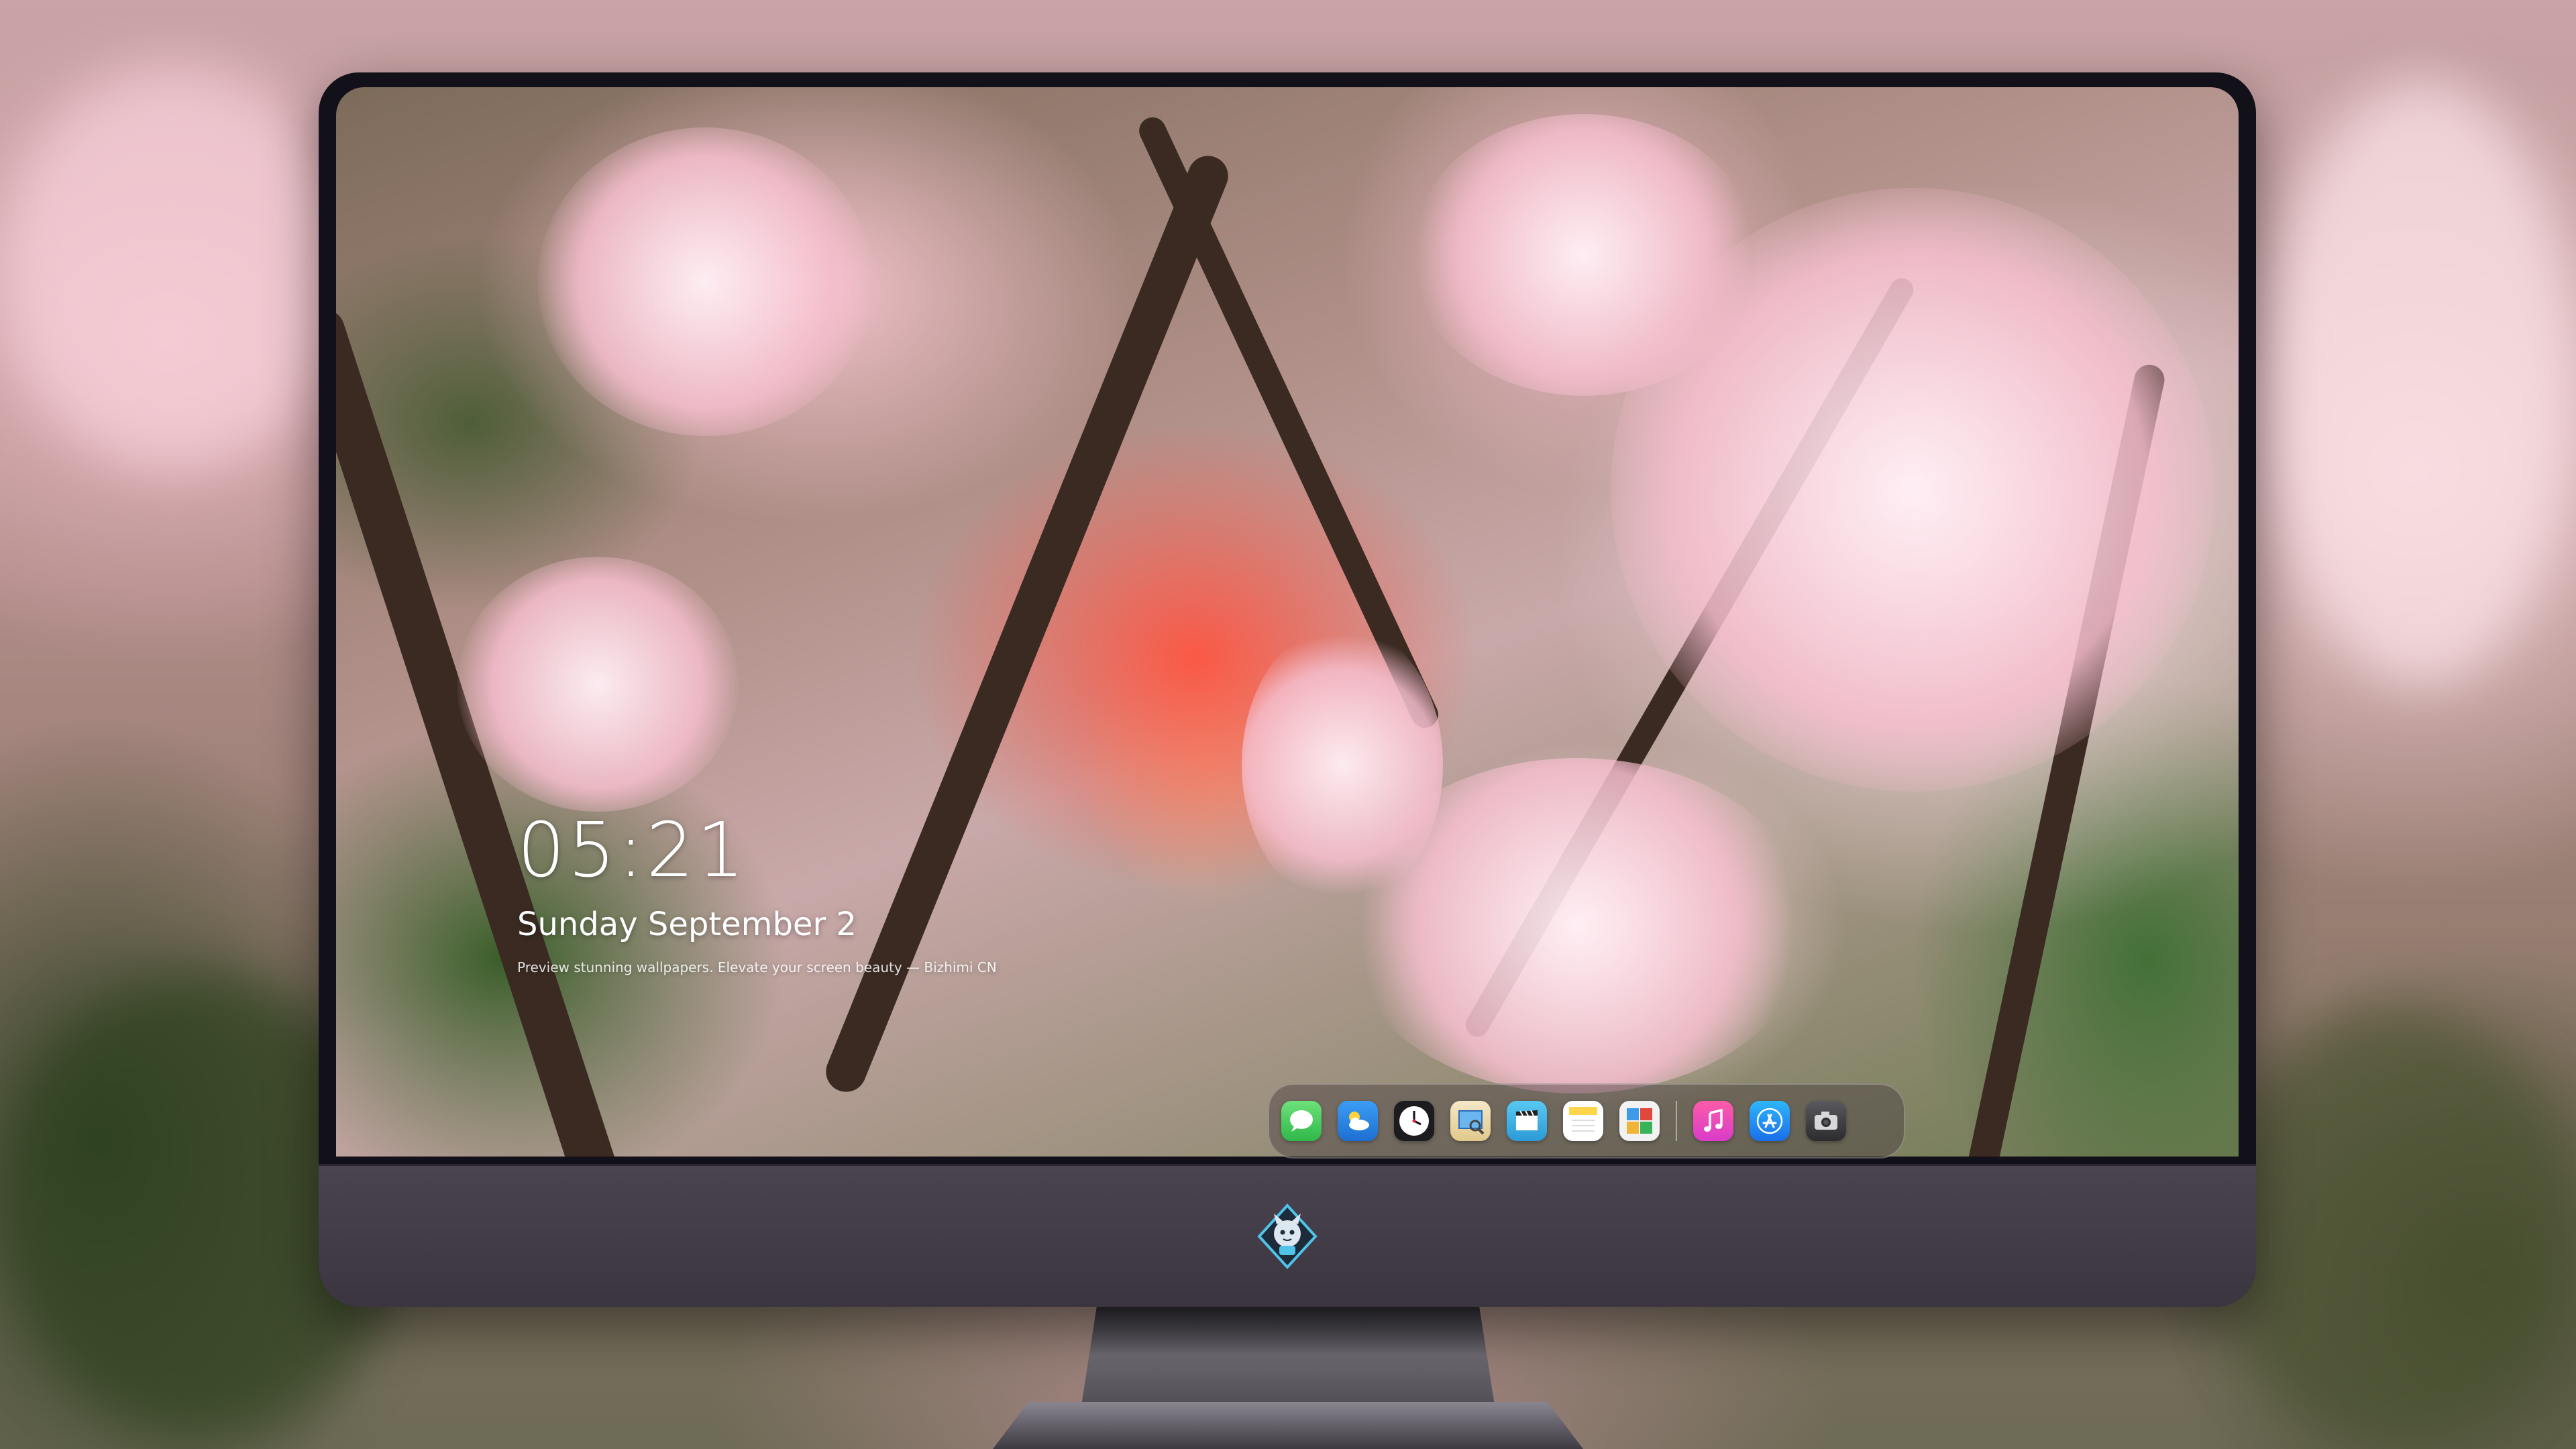 The width and height of the screenshot is (2576, 1449). What do you see at coordinates (1527, 1121) in the screenshot?
I see `clips-icon` at bounding box center [1527, 1121].